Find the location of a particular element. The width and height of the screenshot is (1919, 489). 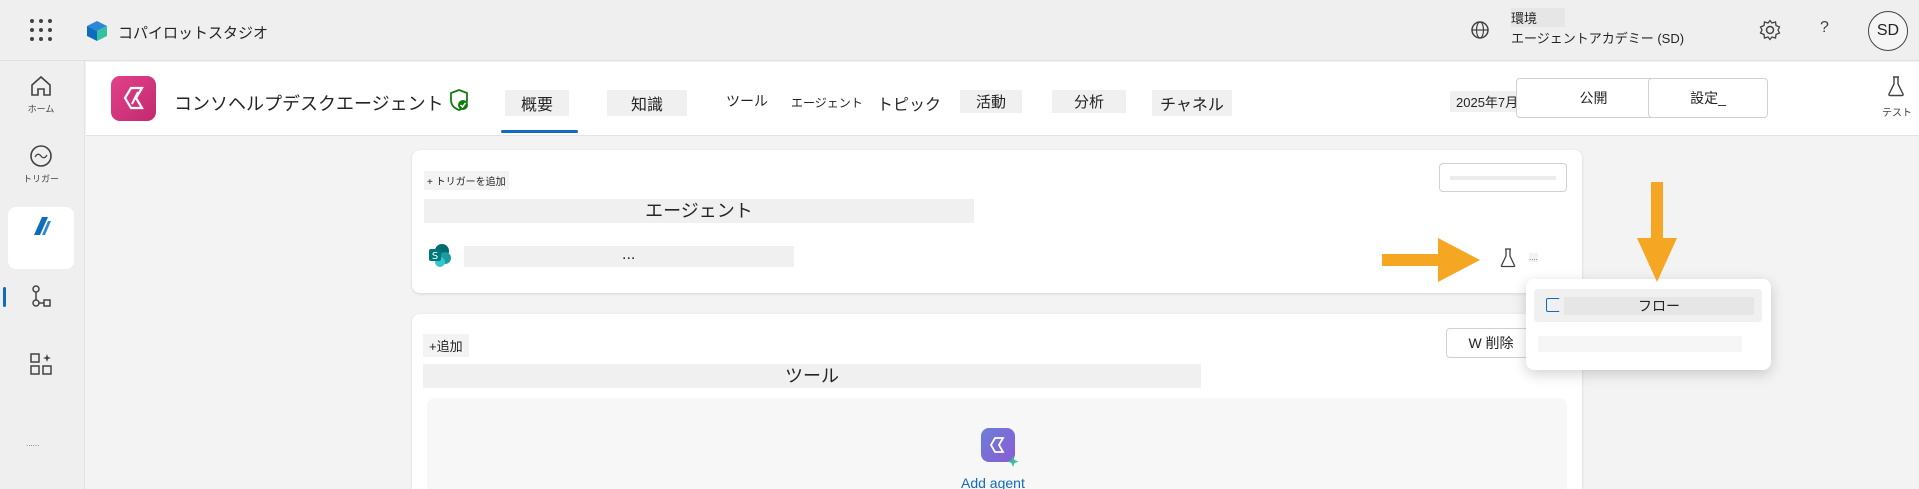

copilot-studio-logo is located at coordinates (97, 31).